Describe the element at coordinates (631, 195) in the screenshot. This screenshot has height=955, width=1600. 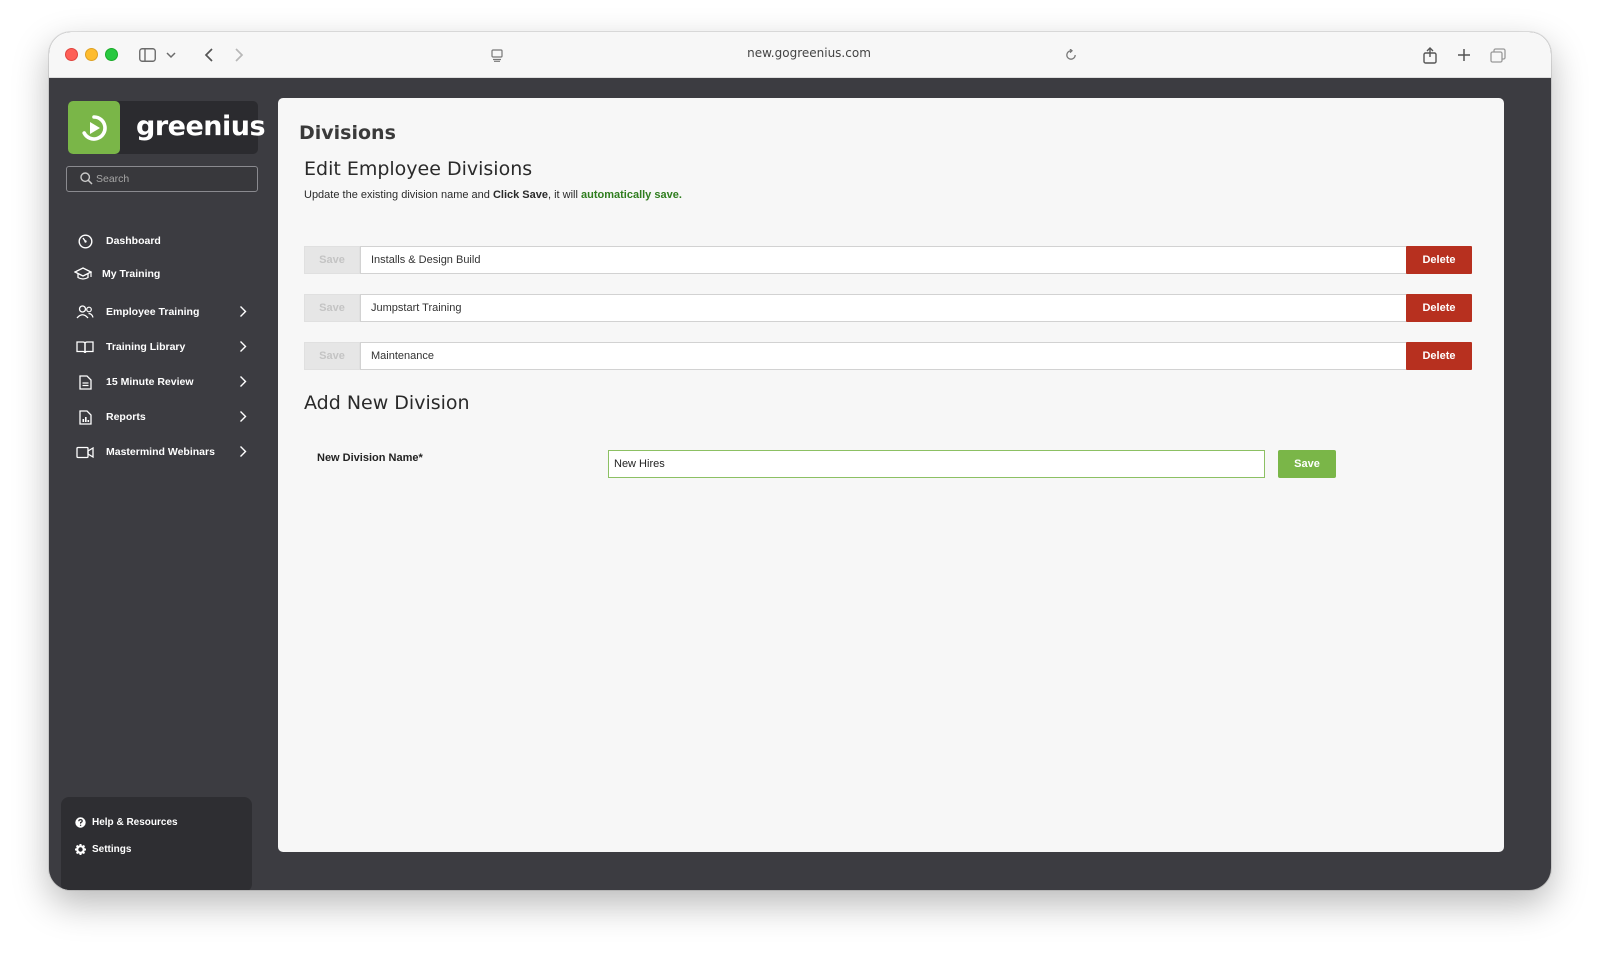
I see `description-highlight: automatically save.` at that location.